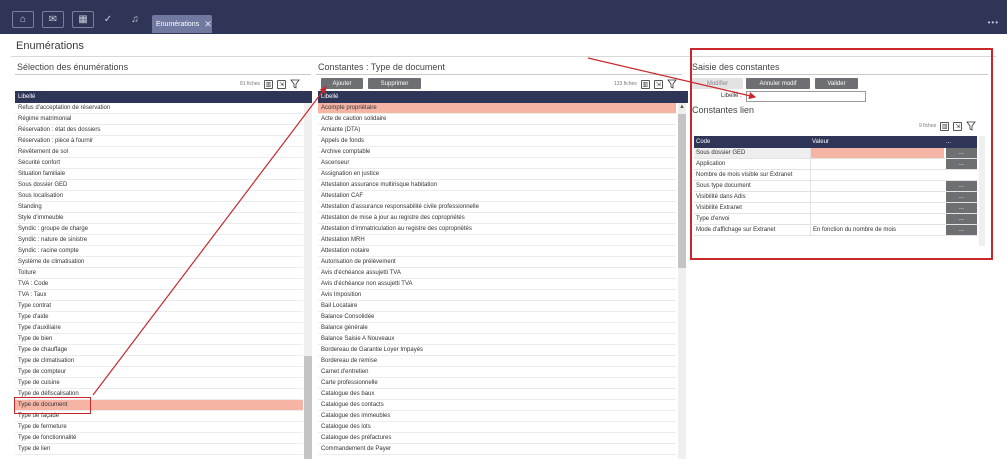  Describe the element at coordinates (497, 350) in the screenshot. I see `list-item: Bordereau de Garantie Loyer Impayés` at that location.